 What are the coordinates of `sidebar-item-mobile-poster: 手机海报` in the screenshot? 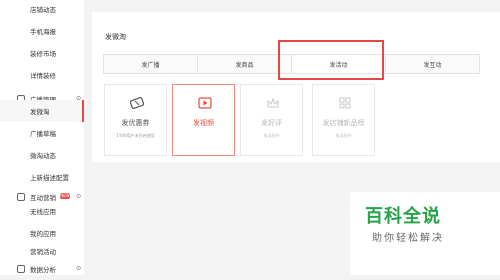 It's located at (42, 31).